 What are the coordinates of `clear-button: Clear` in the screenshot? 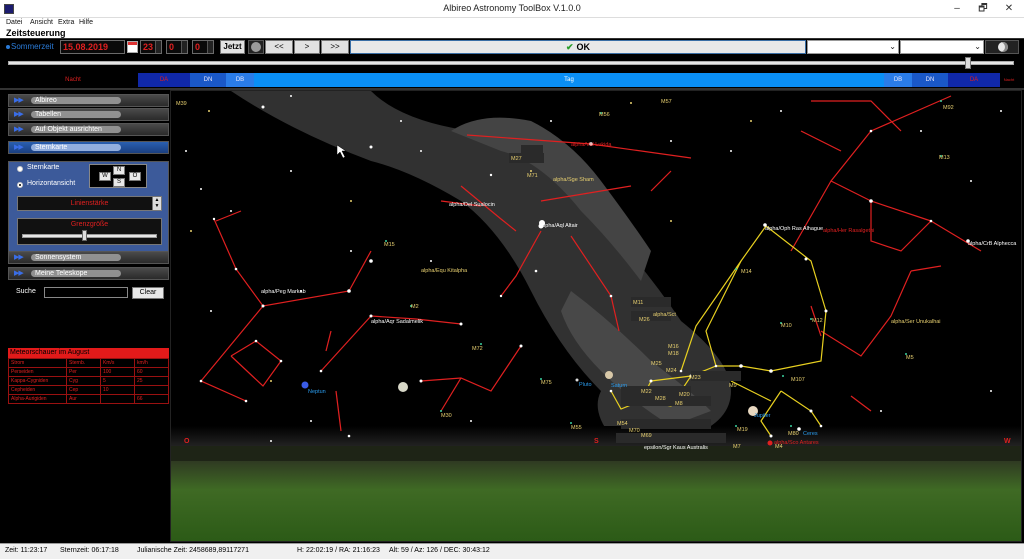 It's located at (148, 293).